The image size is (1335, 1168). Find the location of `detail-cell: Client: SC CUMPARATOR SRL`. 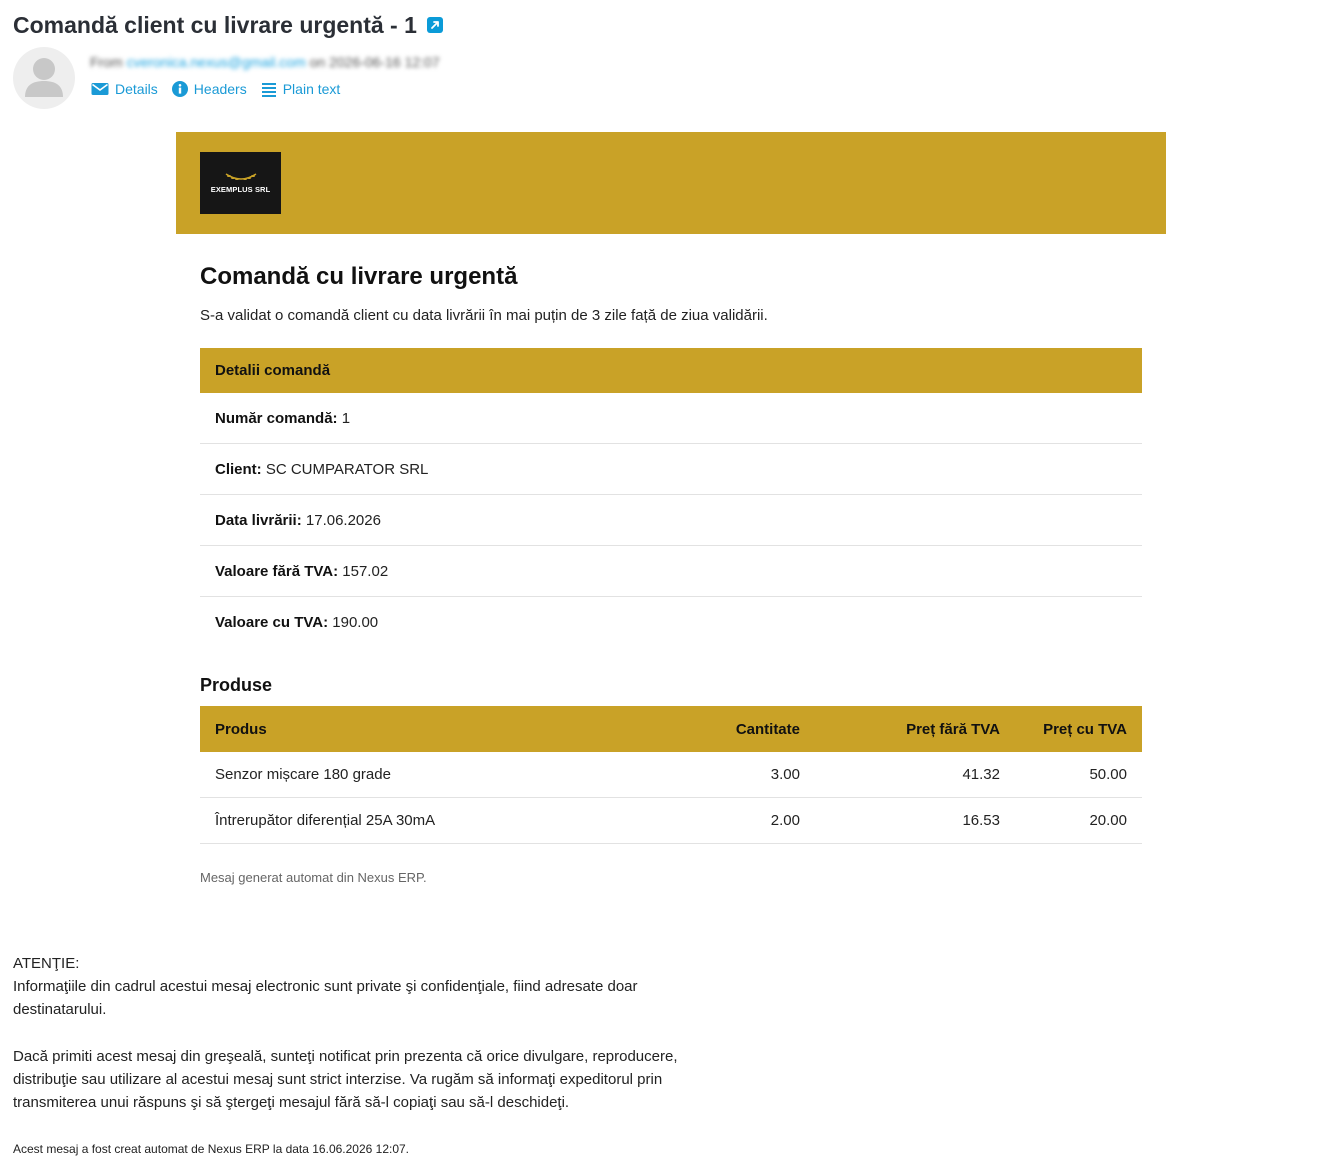

detail-cell: Client: SC CUMPARATOR SRL is located at coordinates (671, 469).